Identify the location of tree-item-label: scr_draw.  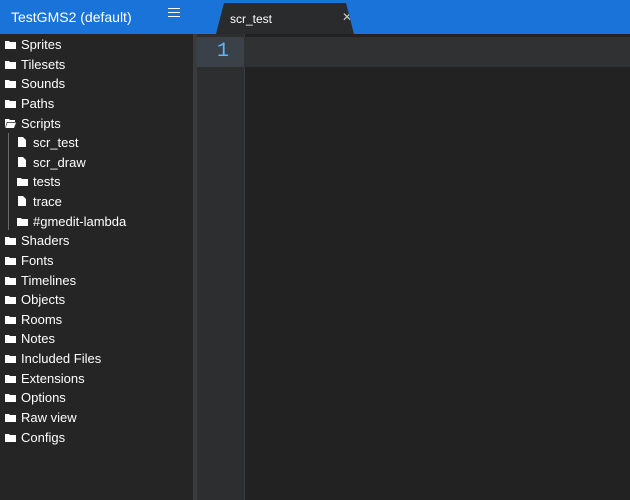
(59, 162).